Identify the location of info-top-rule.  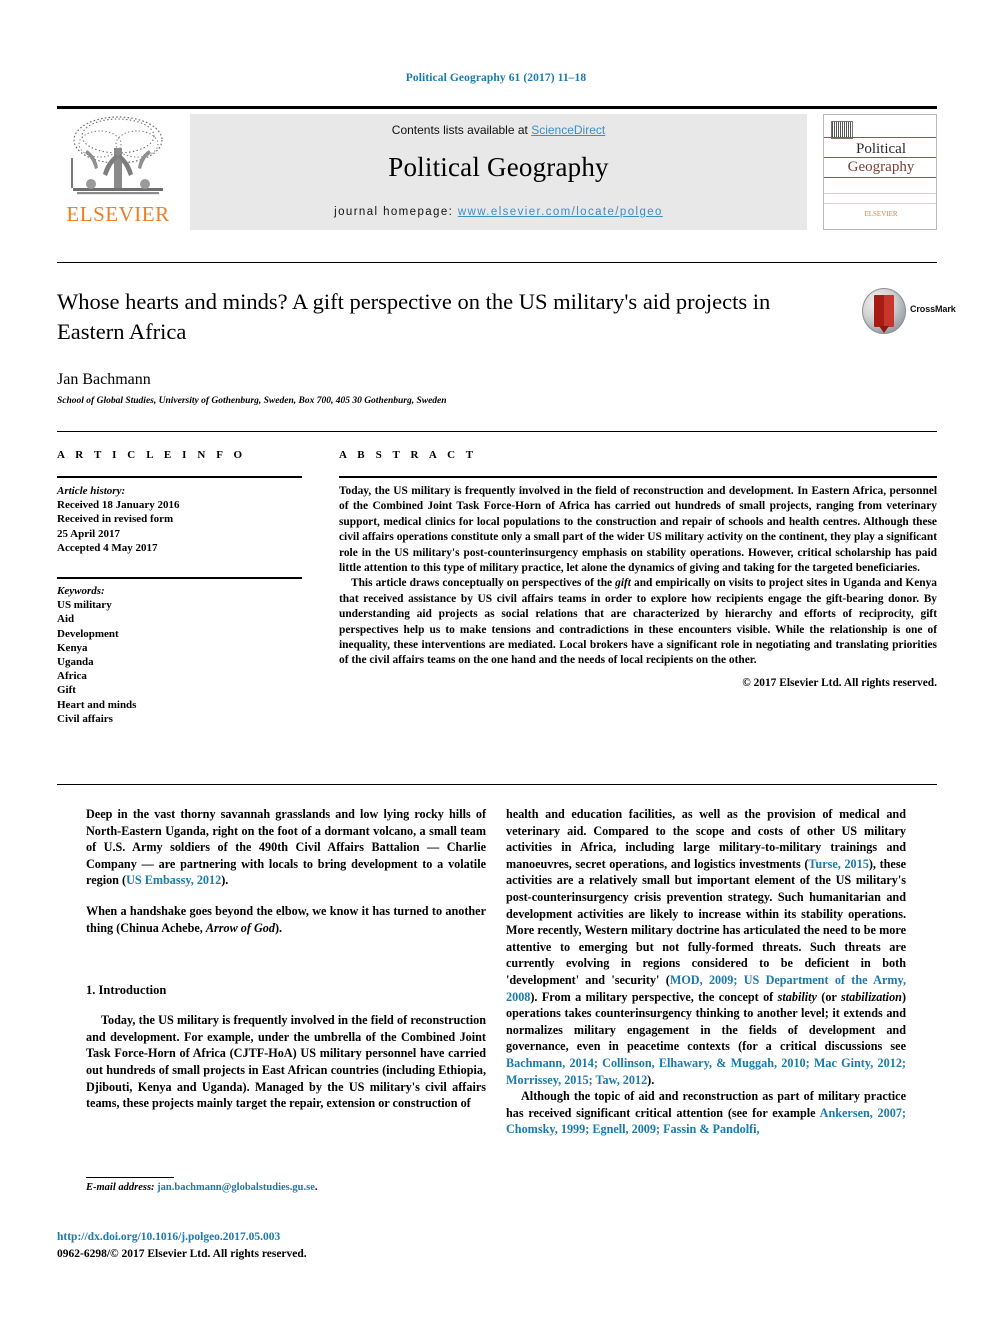
(497, 431).